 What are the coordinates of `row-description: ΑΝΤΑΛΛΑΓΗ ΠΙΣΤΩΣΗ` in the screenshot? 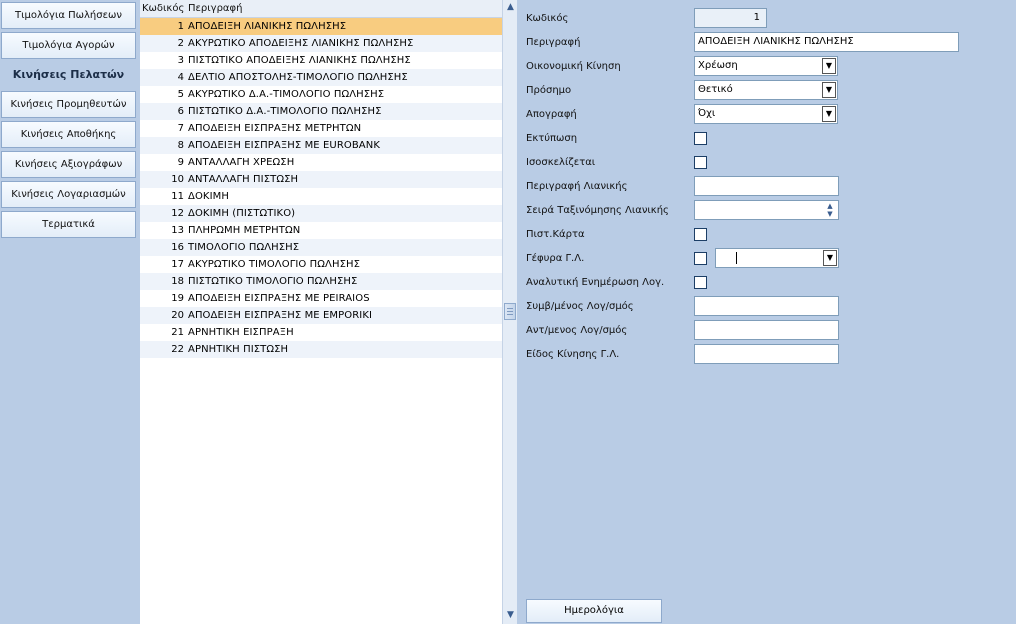 It's located at (243, 179).